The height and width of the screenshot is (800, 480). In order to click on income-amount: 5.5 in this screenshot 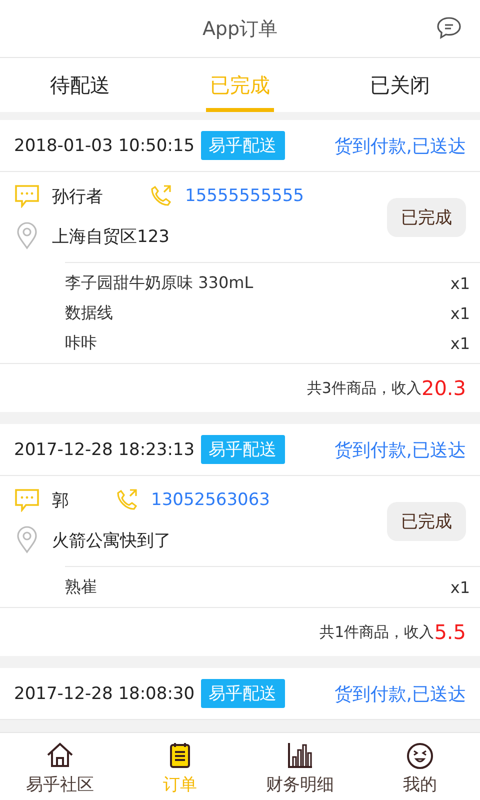, I will do `click(450, 632)`.